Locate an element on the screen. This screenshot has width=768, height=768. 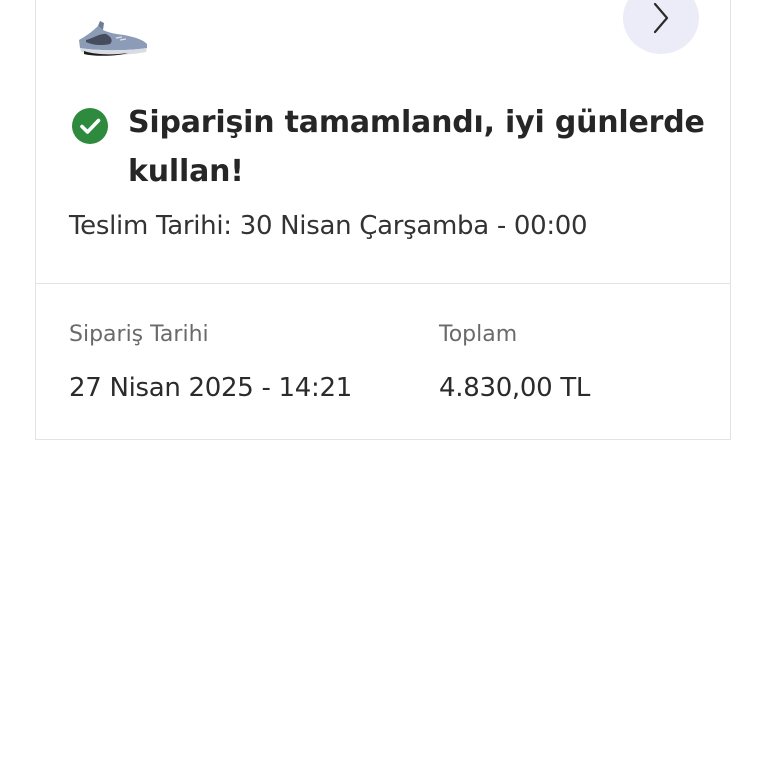
divider is located at coordinates (383, 283).